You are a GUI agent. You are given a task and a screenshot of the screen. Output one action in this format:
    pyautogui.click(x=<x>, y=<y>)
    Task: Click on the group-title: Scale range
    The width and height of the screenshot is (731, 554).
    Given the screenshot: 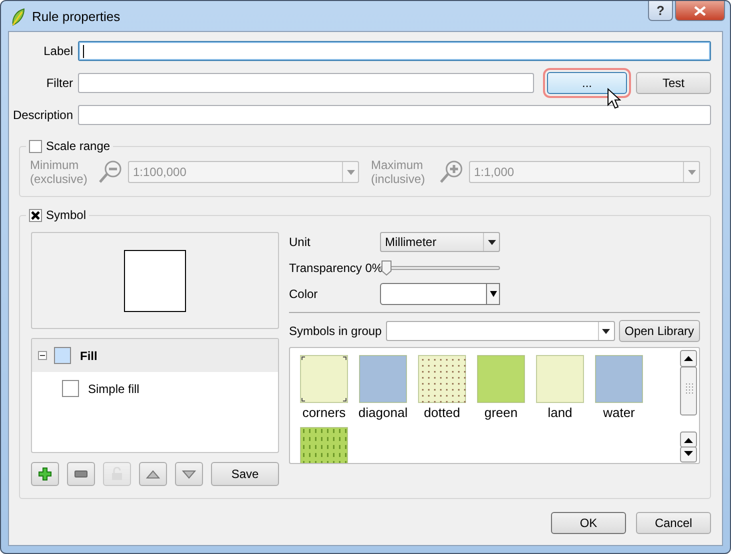 What is the action you would take?
    pyautogui.click(x=78, y=146)
    